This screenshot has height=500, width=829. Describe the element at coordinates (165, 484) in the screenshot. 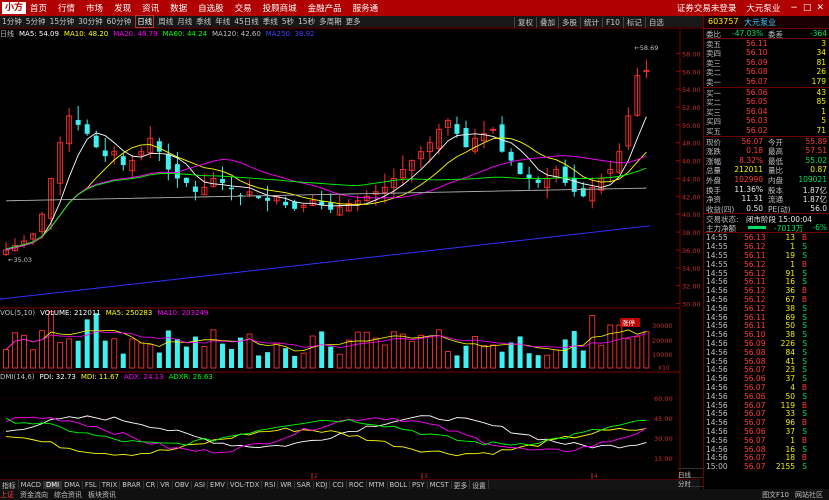

I see `indicator-tab-8: VR` at that location.